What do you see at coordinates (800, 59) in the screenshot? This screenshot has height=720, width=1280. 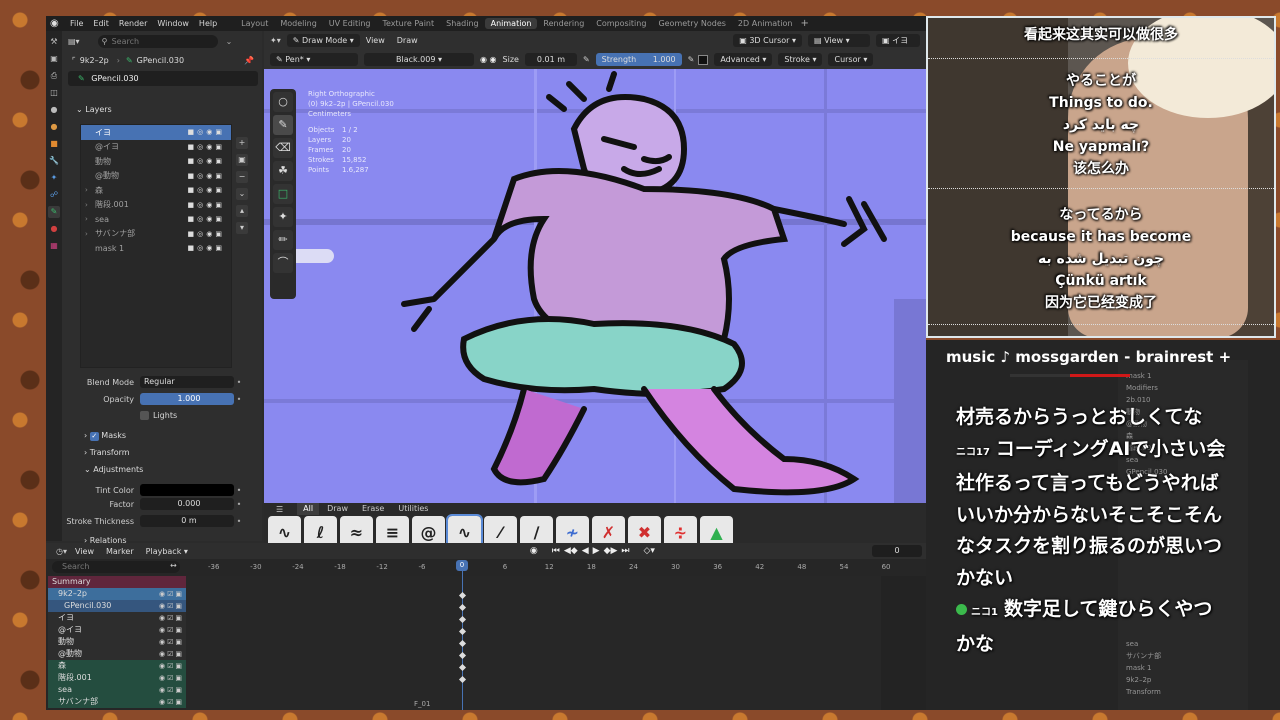 I see `stroke-dropdown: Stroke ▾` at bounding box center [800, 59].